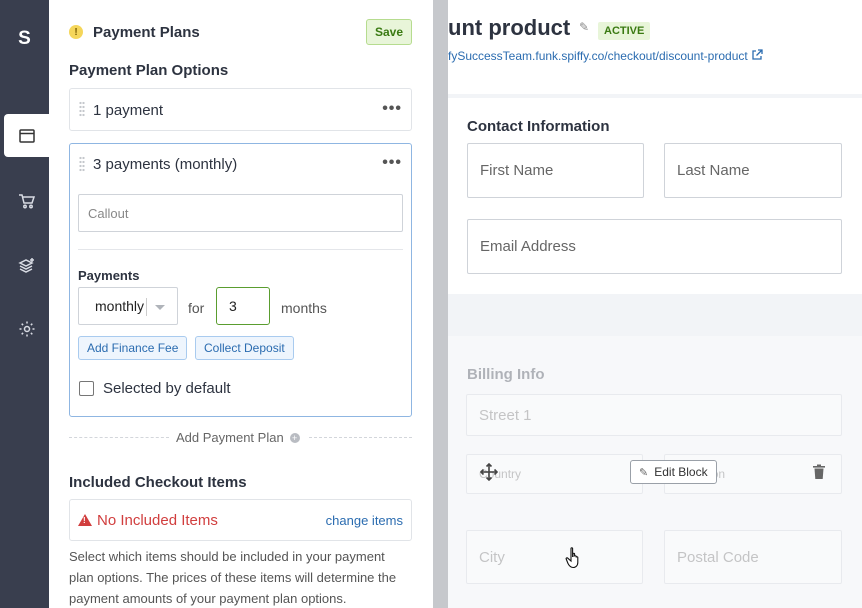 The width and height of the screenshot is (862, 608). What do you see at coordinates (819, 472) in the screenshot?
I see `trash-icon` at bounding box center [819, 472].